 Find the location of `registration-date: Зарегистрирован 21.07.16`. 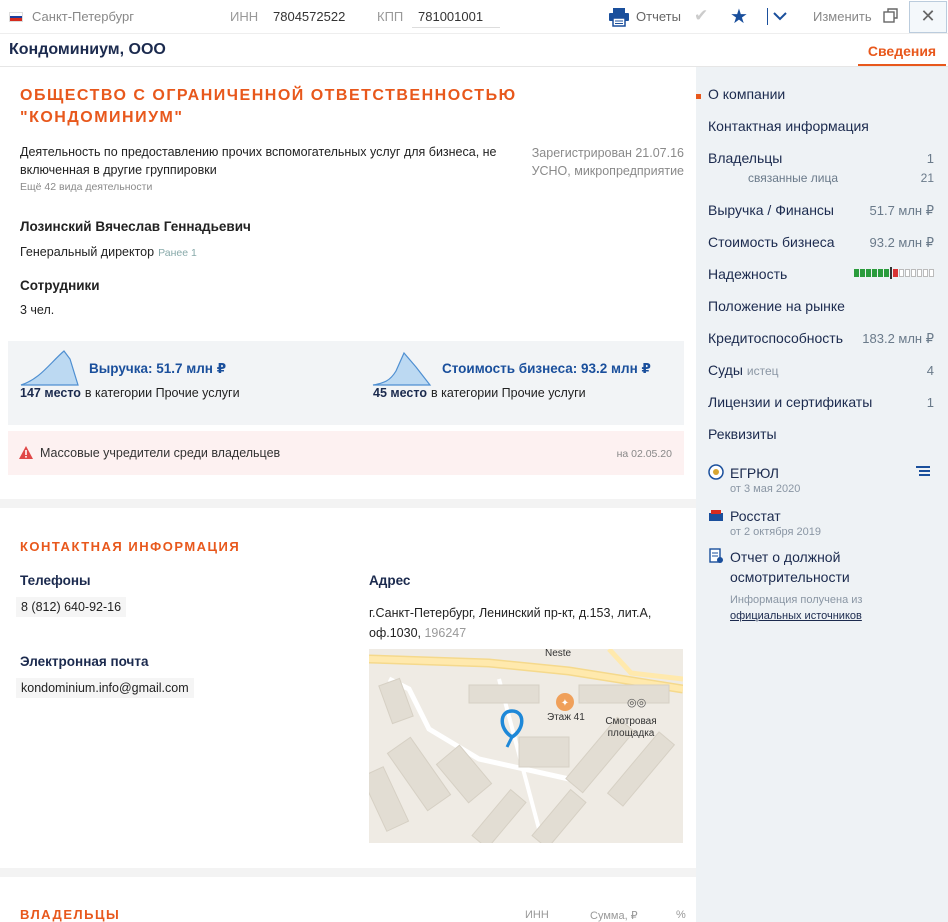

registration-date: Зарегистрирован 21.07.16 is located at coordinates (607, 153).